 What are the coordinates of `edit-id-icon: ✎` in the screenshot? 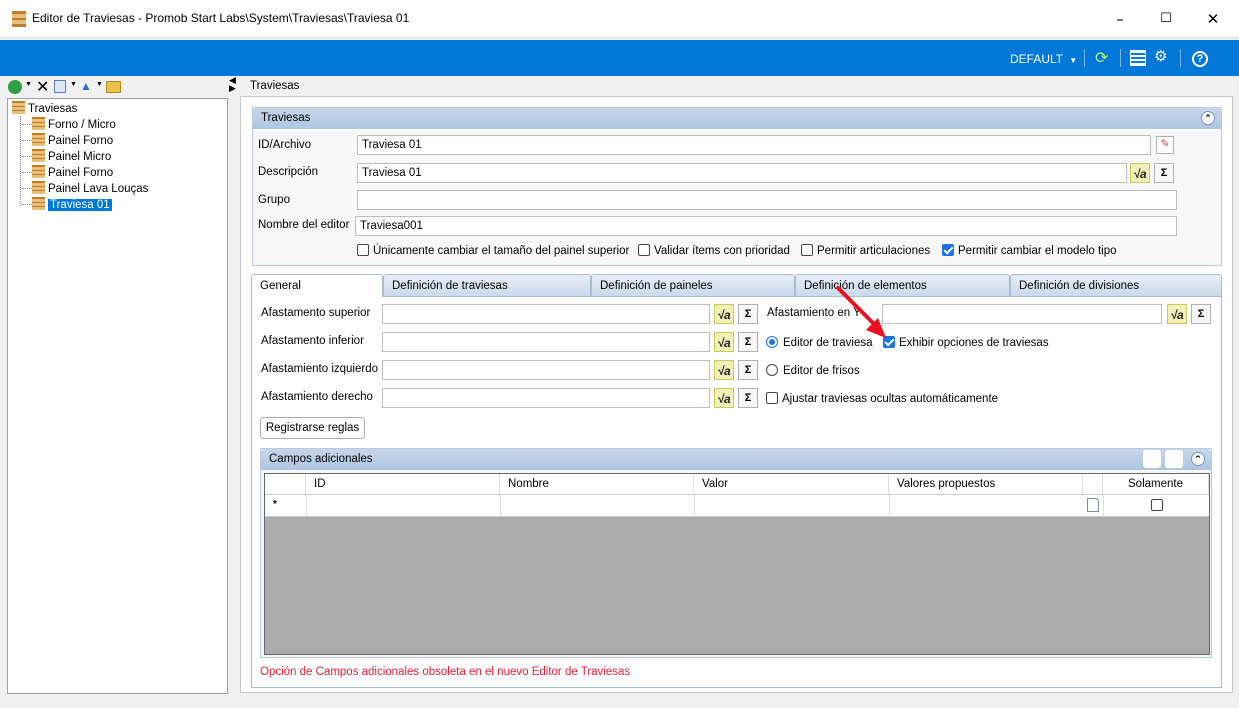 It's located at (1165, 145).